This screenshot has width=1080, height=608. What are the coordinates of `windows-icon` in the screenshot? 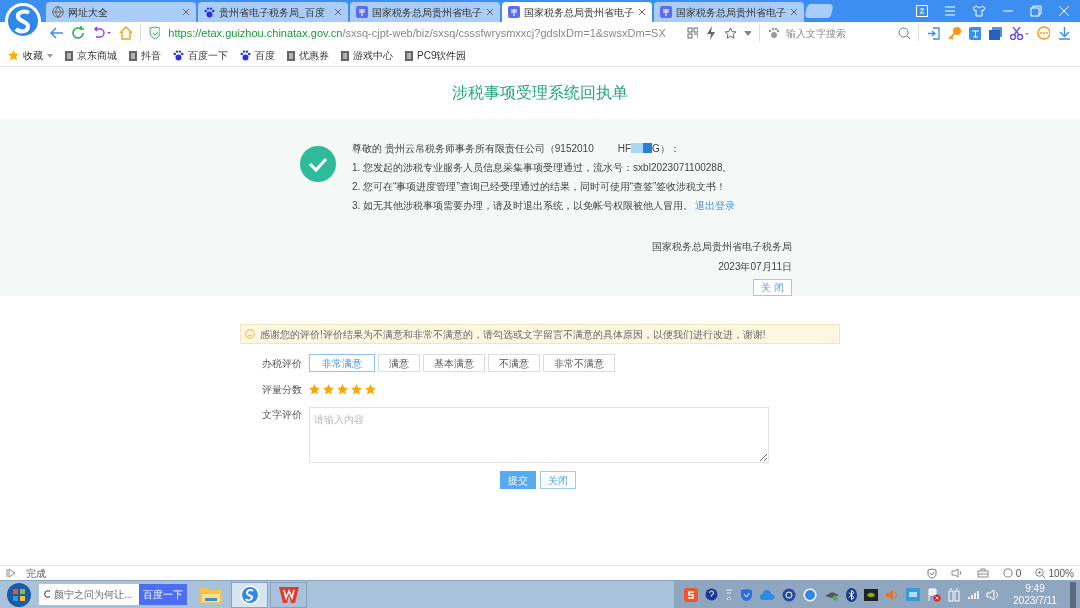 It's located at (995, 33).